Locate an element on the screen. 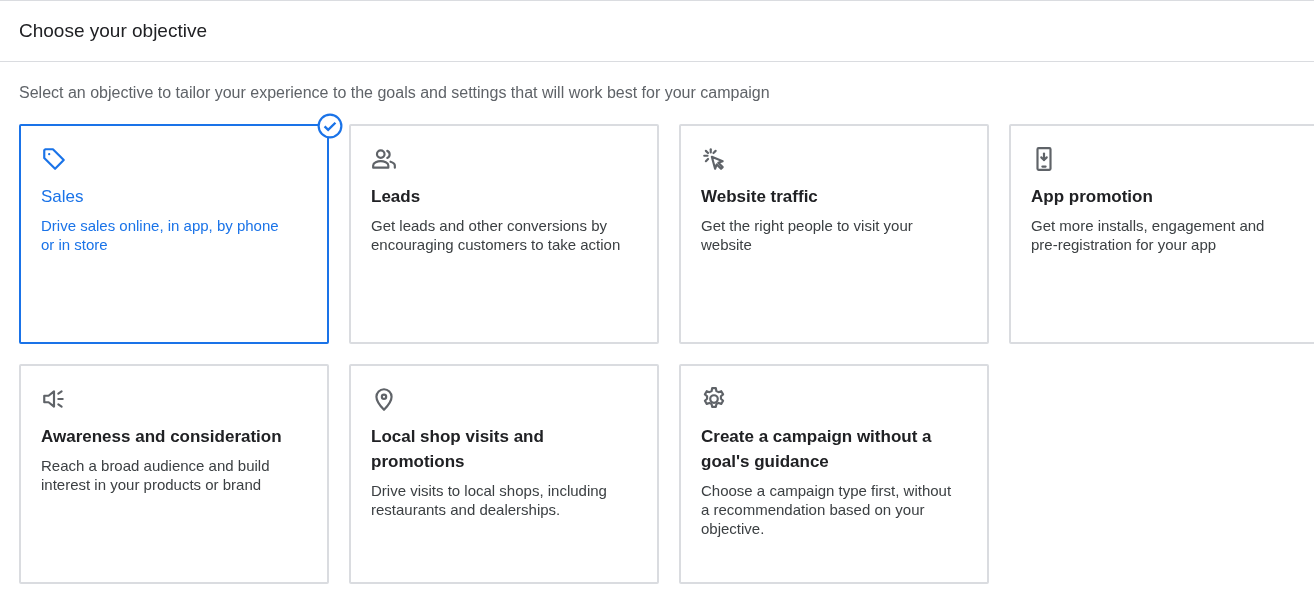  objective-title: Leads is located at coordinates (396, 197).